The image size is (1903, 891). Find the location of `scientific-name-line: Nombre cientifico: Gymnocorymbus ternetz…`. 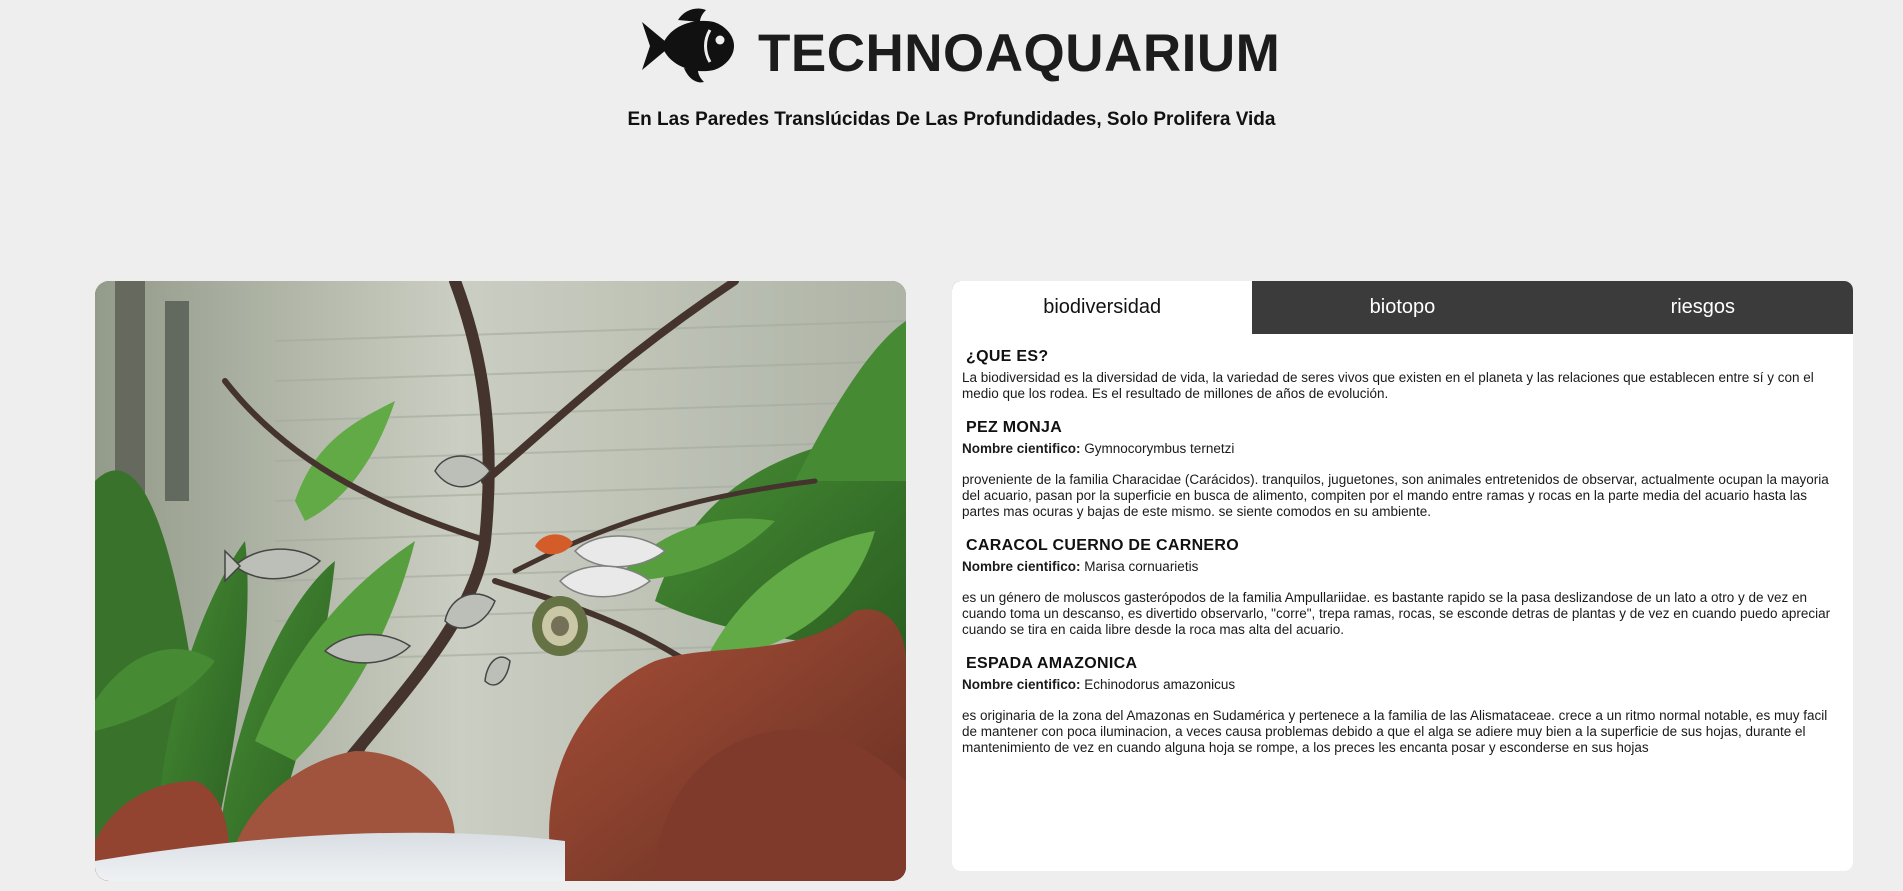

scientific-name-line: Nombre cientifico: Gymnocorymbus ternetz… is located at coordinates (1402, 449).